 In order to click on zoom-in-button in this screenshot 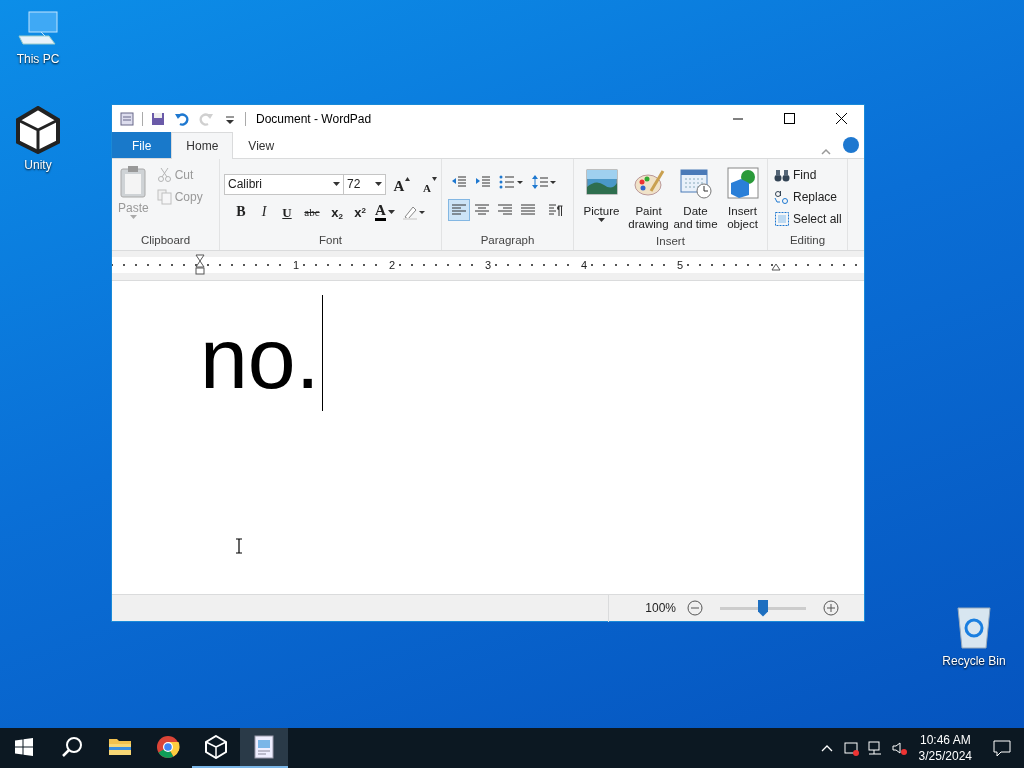, I will do `click(831, 608)`.